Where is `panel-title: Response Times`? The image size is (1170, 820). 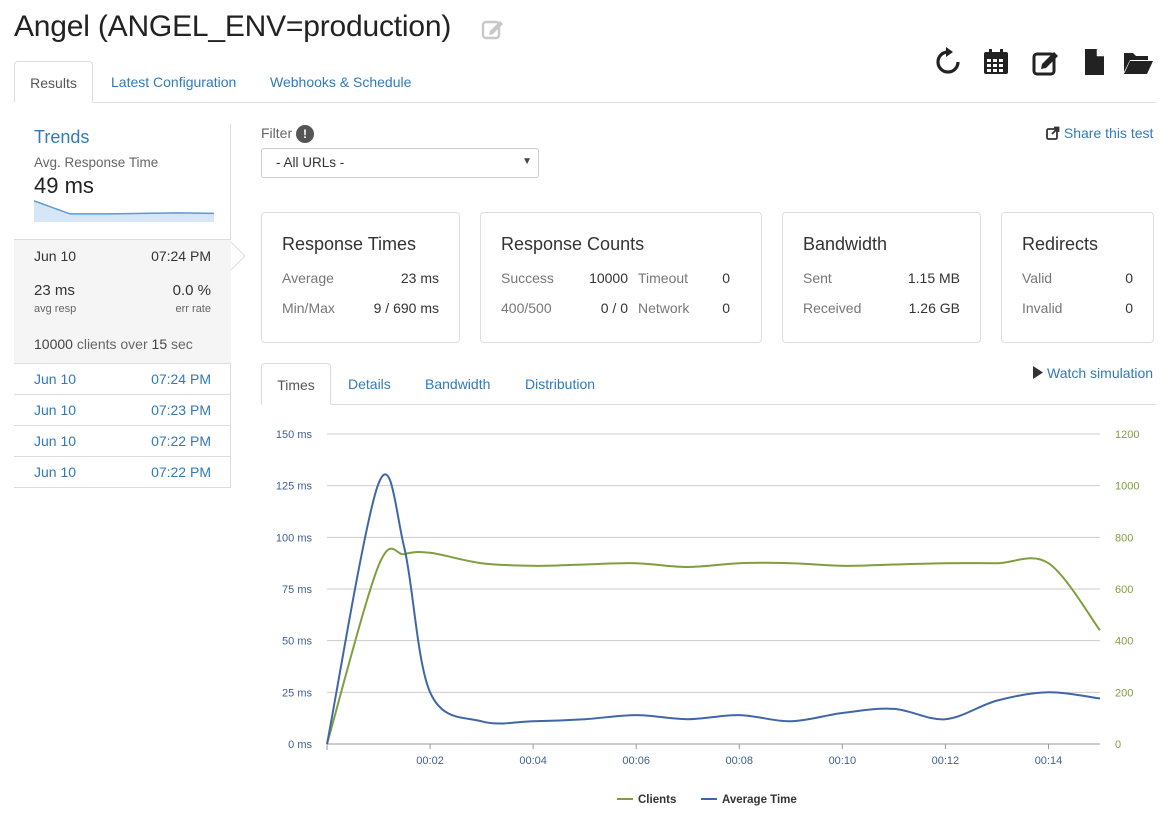 panel-title: Response Times is located at coordinates (349, 244).